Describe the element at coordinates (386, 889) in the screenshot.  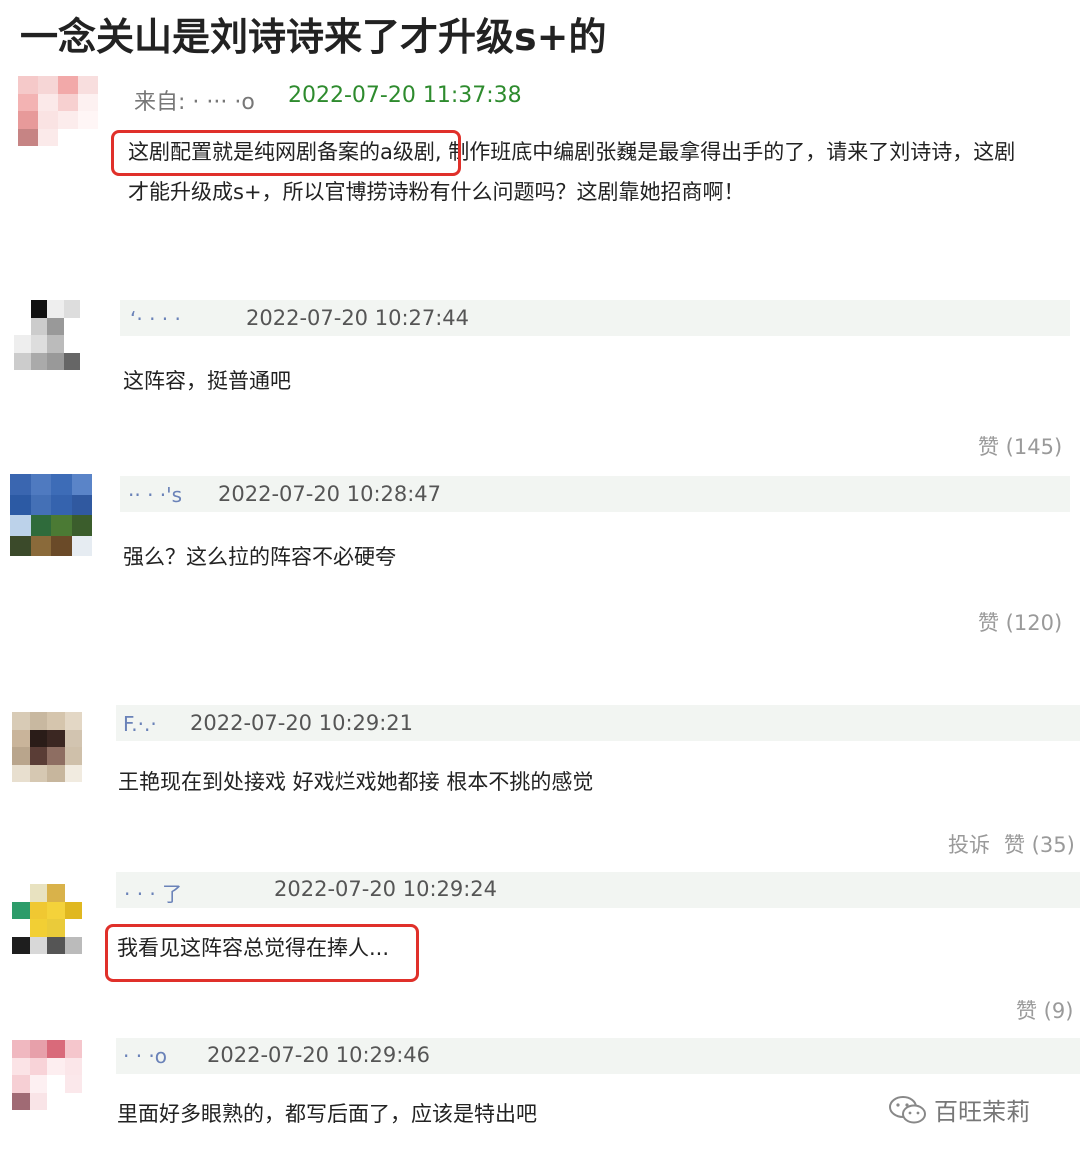
I see `comment-timestamp: 2022-07-20 10:29:24` at that location.